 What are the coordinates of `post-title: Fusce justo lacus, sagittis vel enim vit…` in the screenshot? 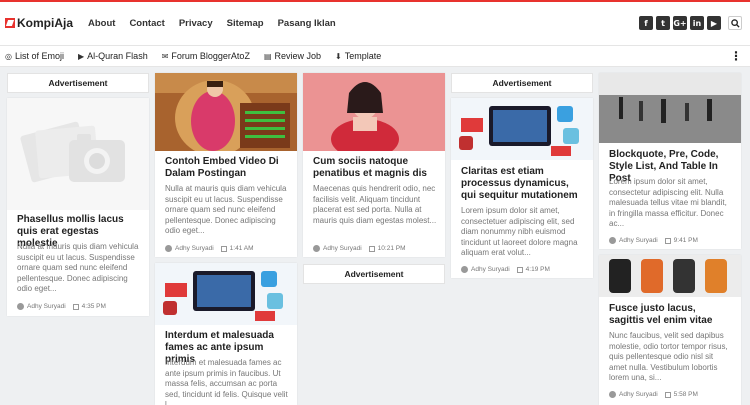 It's located at (671, 315).